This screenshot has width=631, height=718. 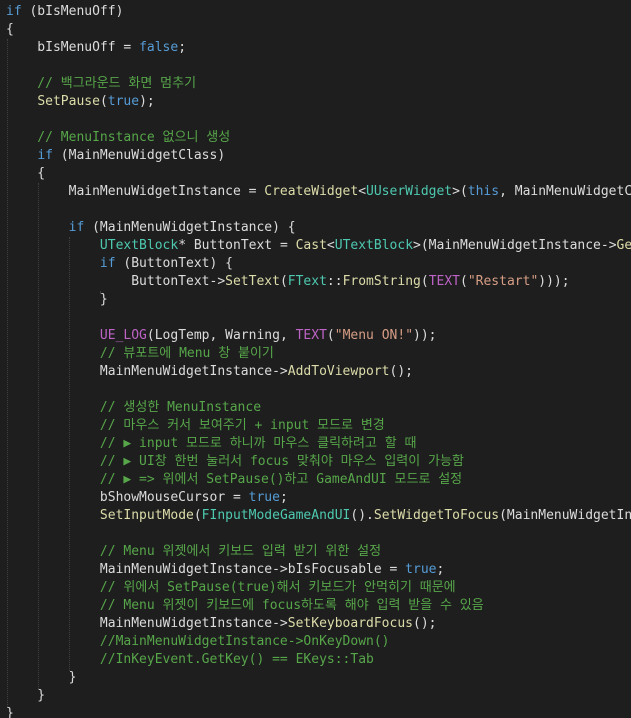 What do you see at coordinates (116, 281) in the screenshot?
I see `code-token: ButtonText->` at bounding box center [116, 281].